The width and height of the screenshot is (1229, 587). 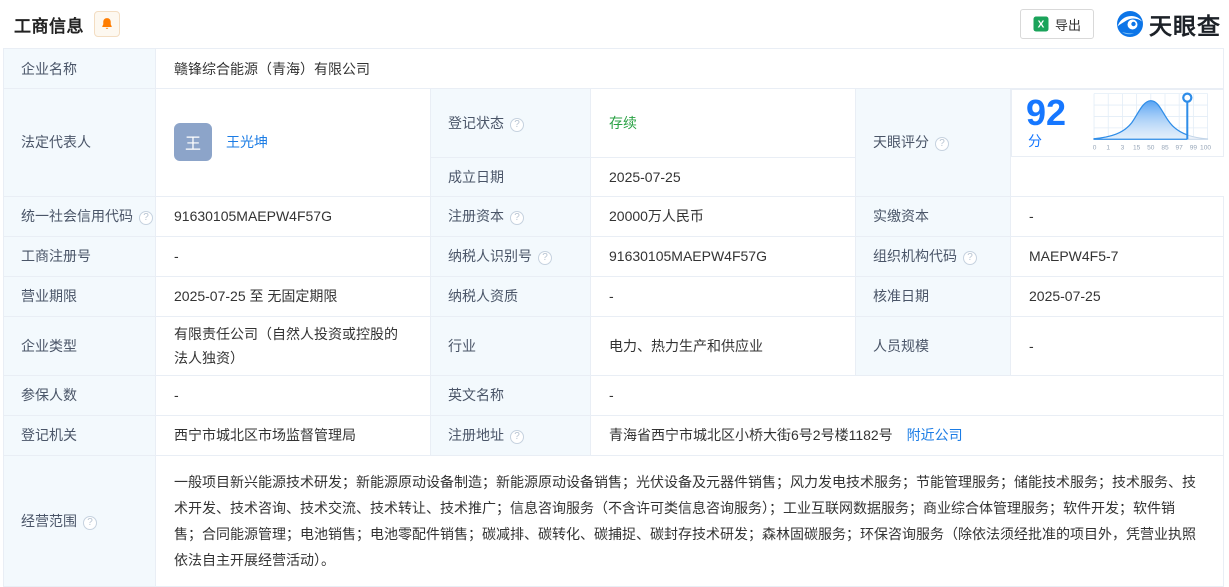 I want to click on score-value: 92, so click(x=1046, y=112).